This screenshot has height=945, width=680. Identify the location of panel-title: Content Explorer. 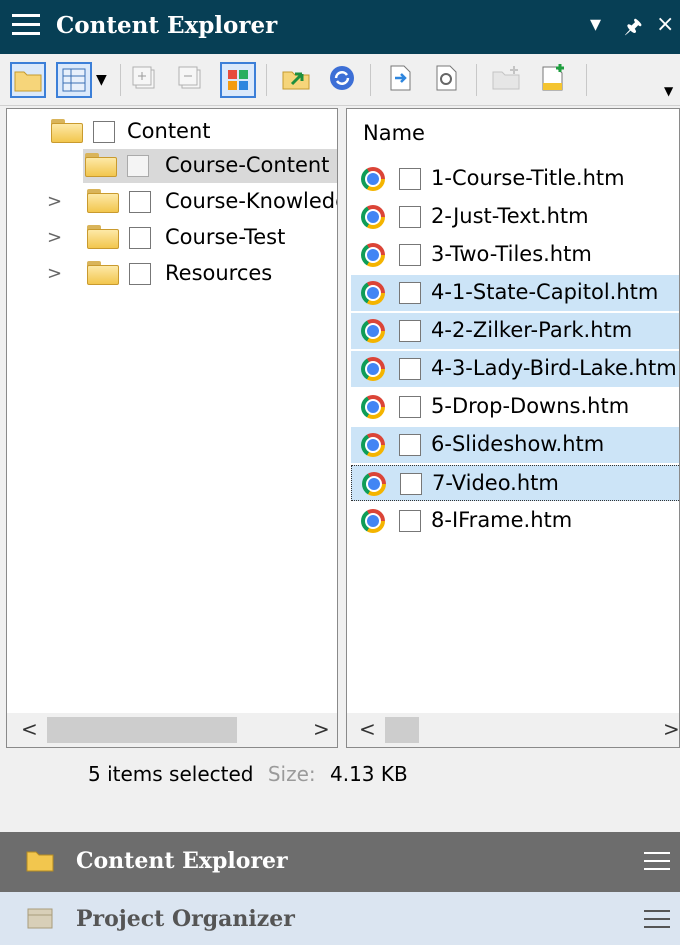
(182, 861).